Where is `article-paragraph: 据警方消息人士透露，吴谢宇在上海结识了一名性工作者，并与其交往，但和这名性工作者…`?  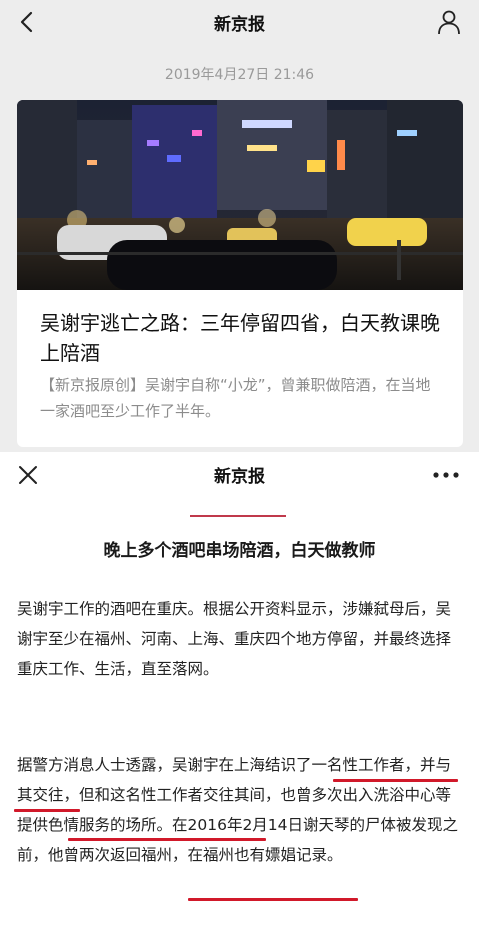
article-paragraph: 据警方消息人士透露，吴谢宇在上海结识了一名性工作者，并与其交往，但和这名性工作者… is located at coordinates (238, 810).